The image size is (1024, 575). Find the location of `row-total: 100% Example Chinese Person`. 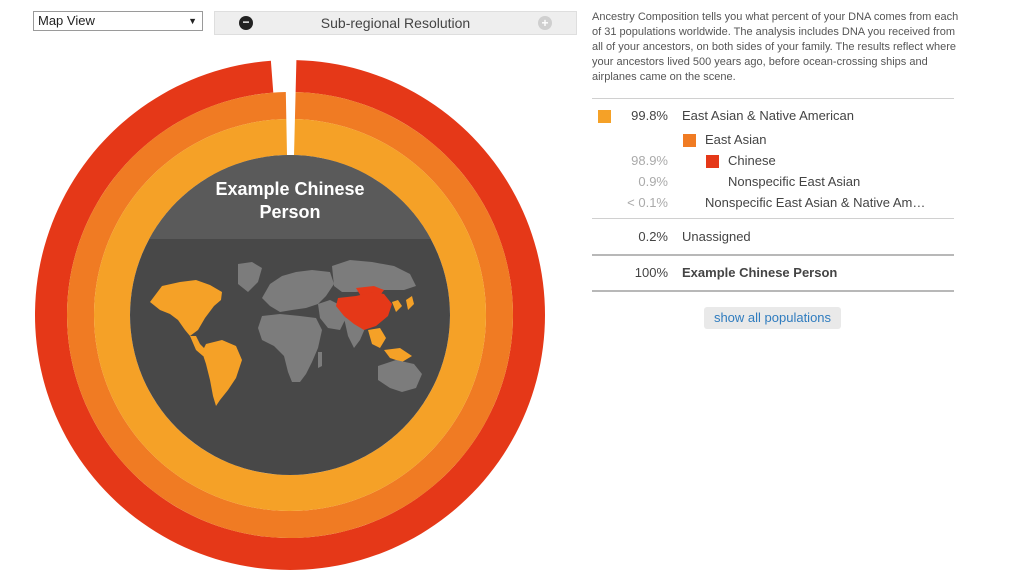

row-total: 100% Example Chinese Person is located at coordinates (773, 274).